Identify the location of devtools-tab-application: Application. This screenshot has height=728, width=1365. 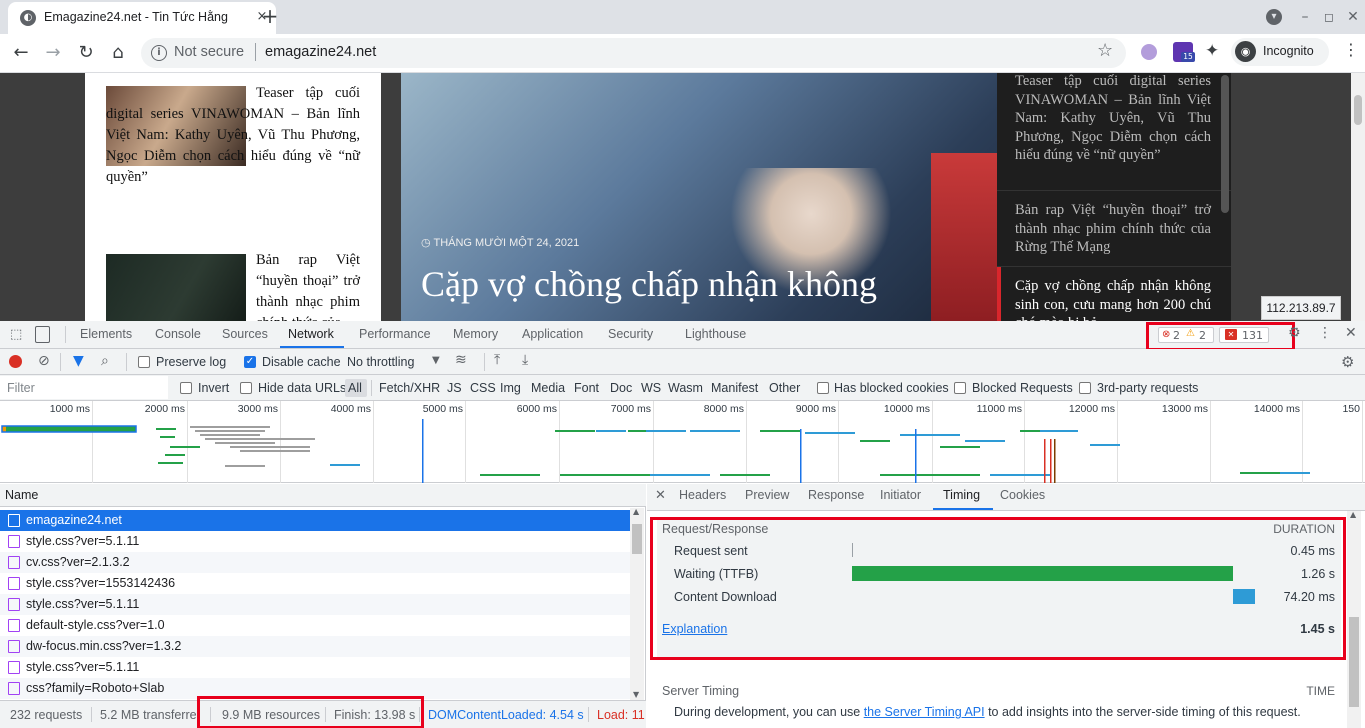
(552, 334).